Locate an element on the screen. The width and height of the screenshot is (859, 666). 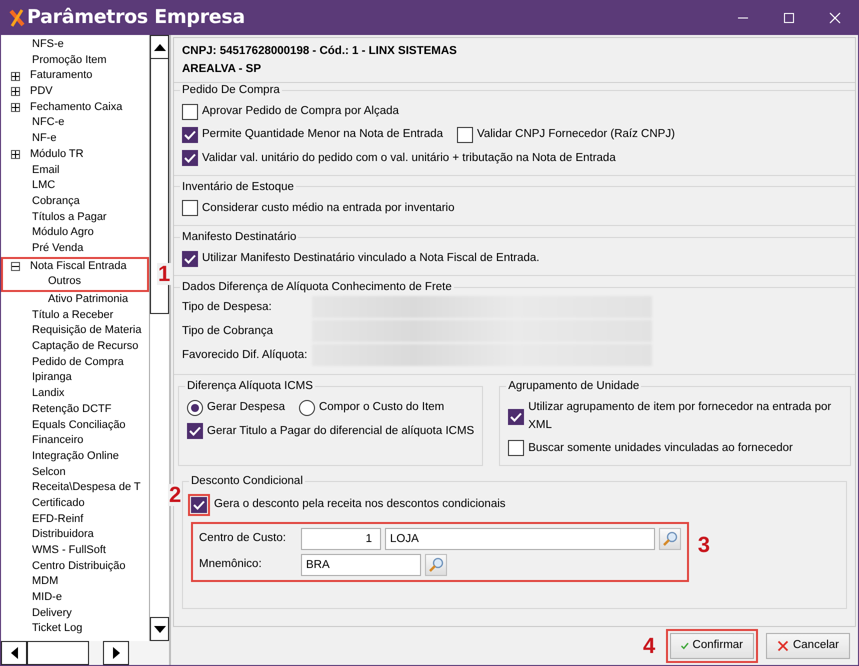
tree-item: Requisição de Materia is located at coordinates (87, 331).